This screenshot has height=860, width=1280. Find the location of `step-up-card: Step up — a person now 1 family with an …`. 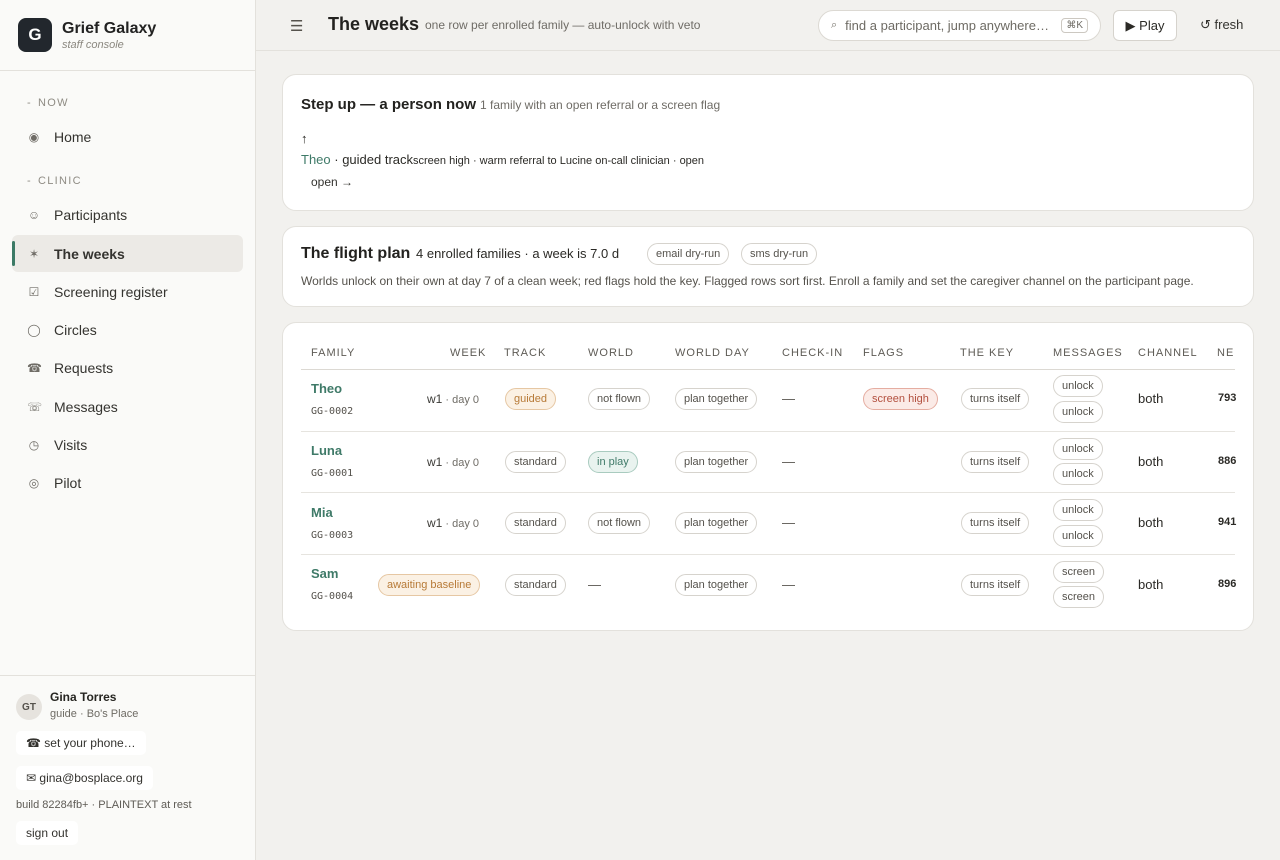

step-up-card: Step up — a person now 1 family with an … is located at coordinates (768, 142).